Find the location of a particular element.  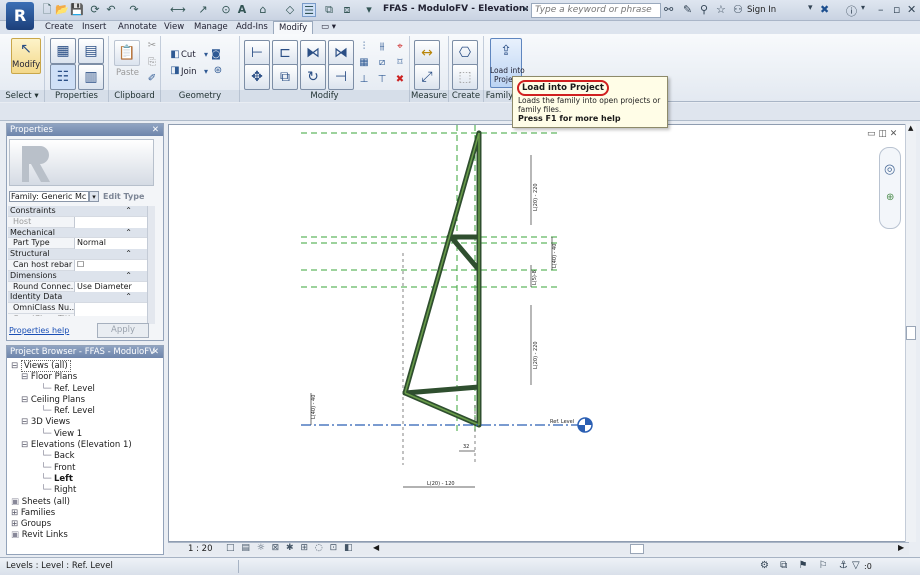

view-window-controls: ▭ ◫ ✕ is located at coordinates (882, 134).